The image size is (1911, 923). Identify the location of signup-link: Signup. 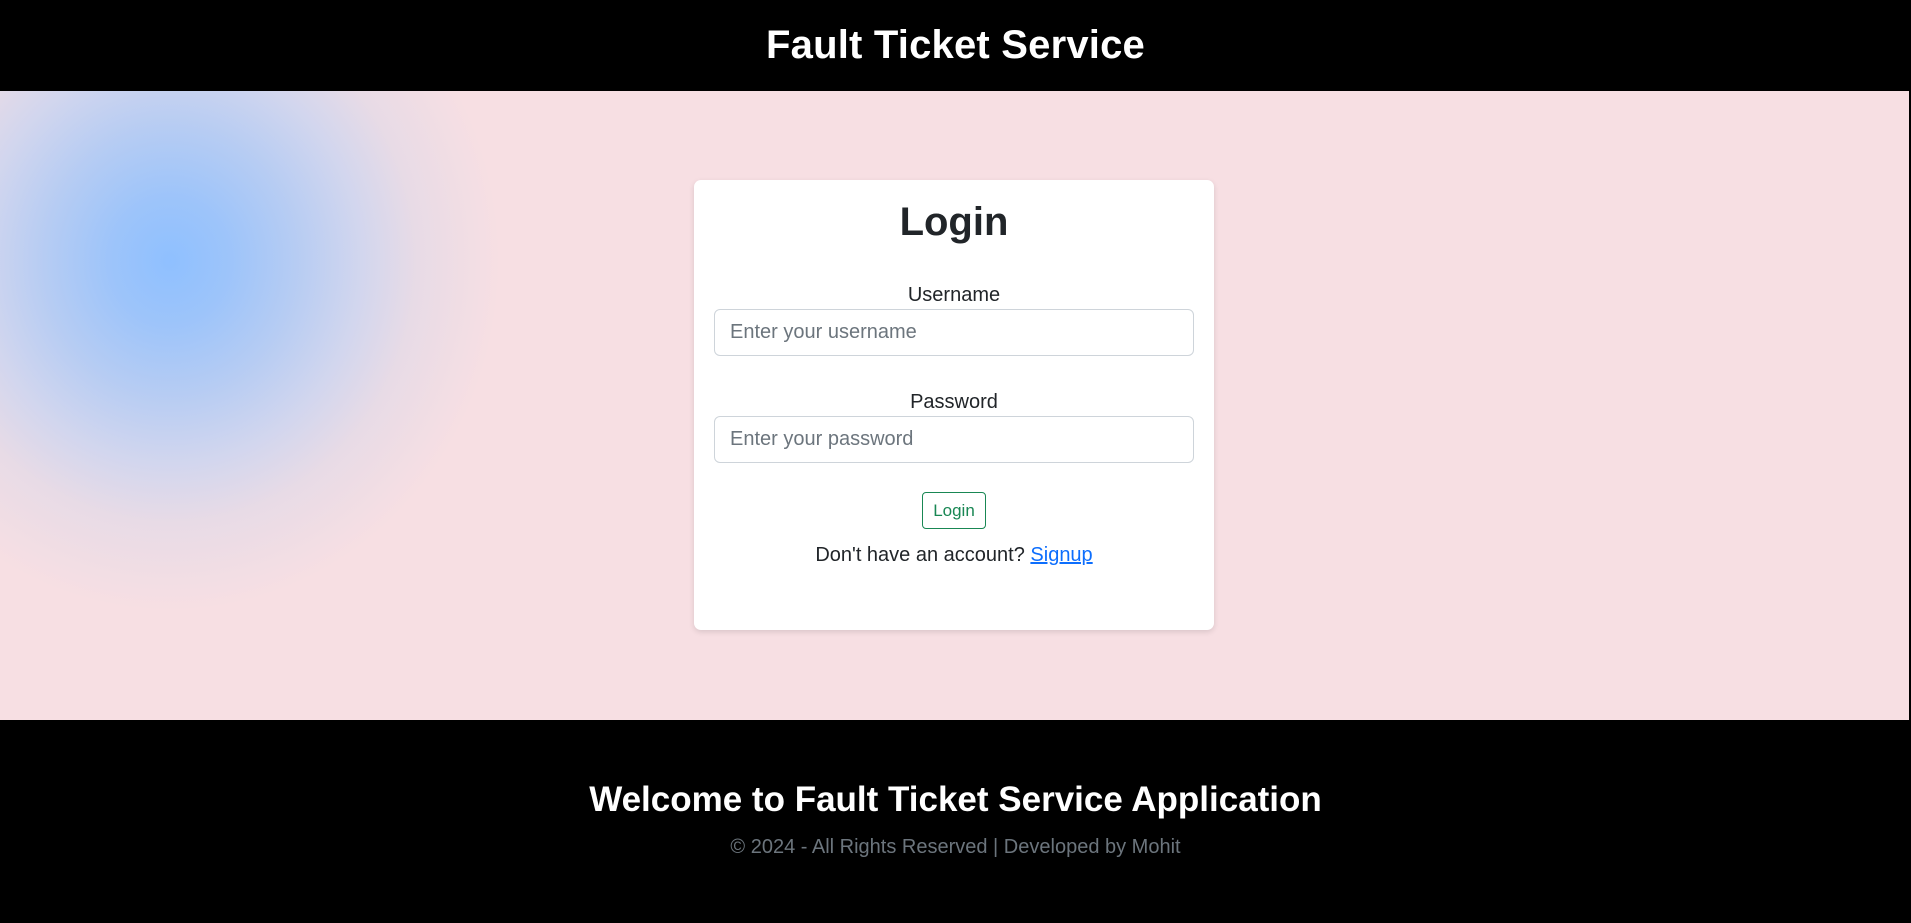
(1061, 555).